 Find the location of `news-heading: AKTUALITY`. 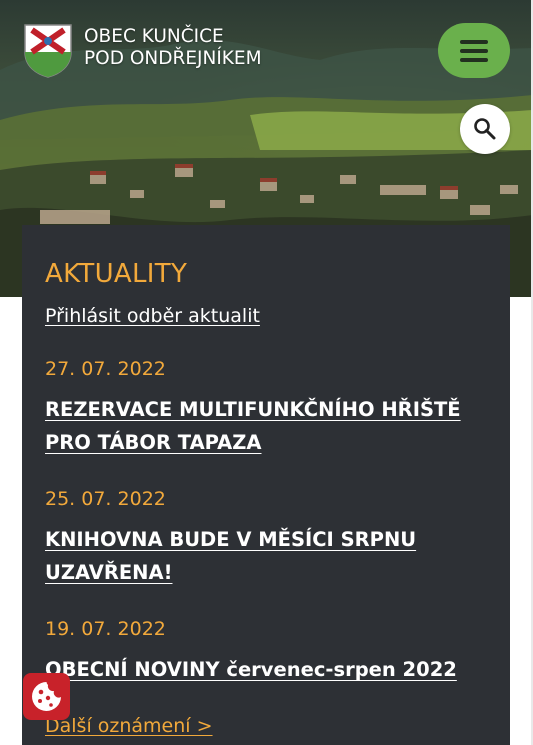

news-heading: AKTUALITY is located at coordinates (116, 274).